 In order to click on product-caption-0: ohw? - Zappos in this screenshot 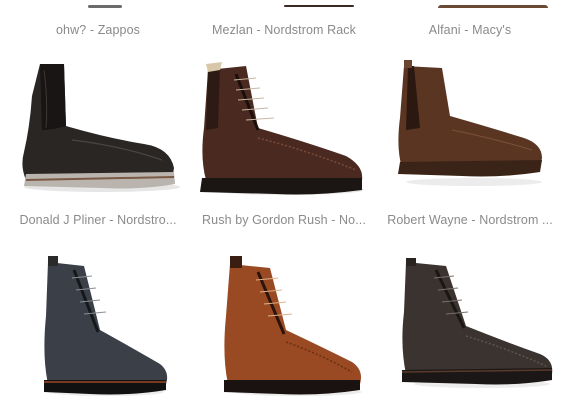, I will do `click(98, 30)`.